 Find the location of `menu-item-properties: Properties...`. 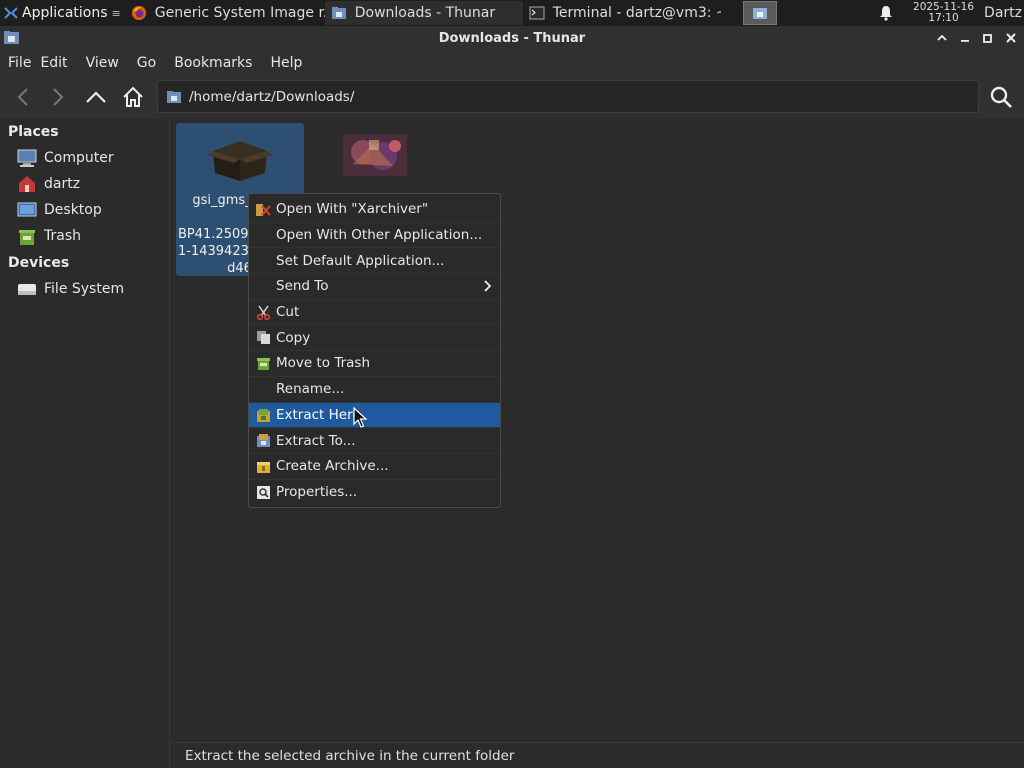

menu-item-properties: Properties... is located at coordinates (374, 493).